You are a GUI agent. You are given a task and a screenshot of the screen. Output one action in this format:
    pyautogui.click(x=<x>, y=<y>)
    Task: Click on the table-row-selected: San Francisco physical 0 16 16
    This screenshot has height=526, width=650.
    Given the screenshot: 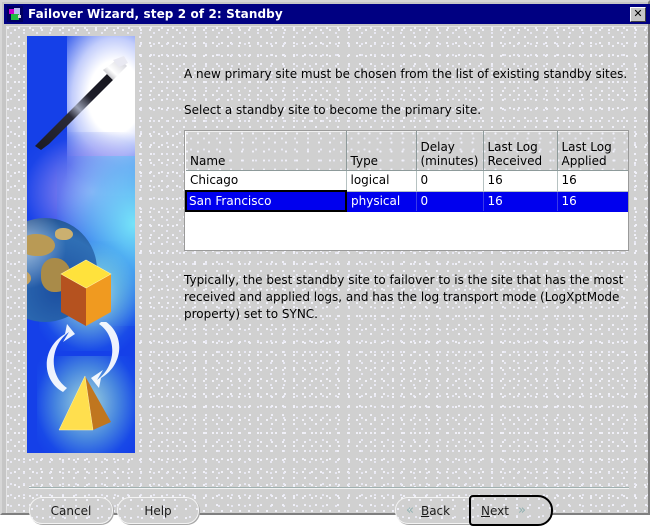 What is the action you would take?
    pyautogui.click(x=406, y=201)
    